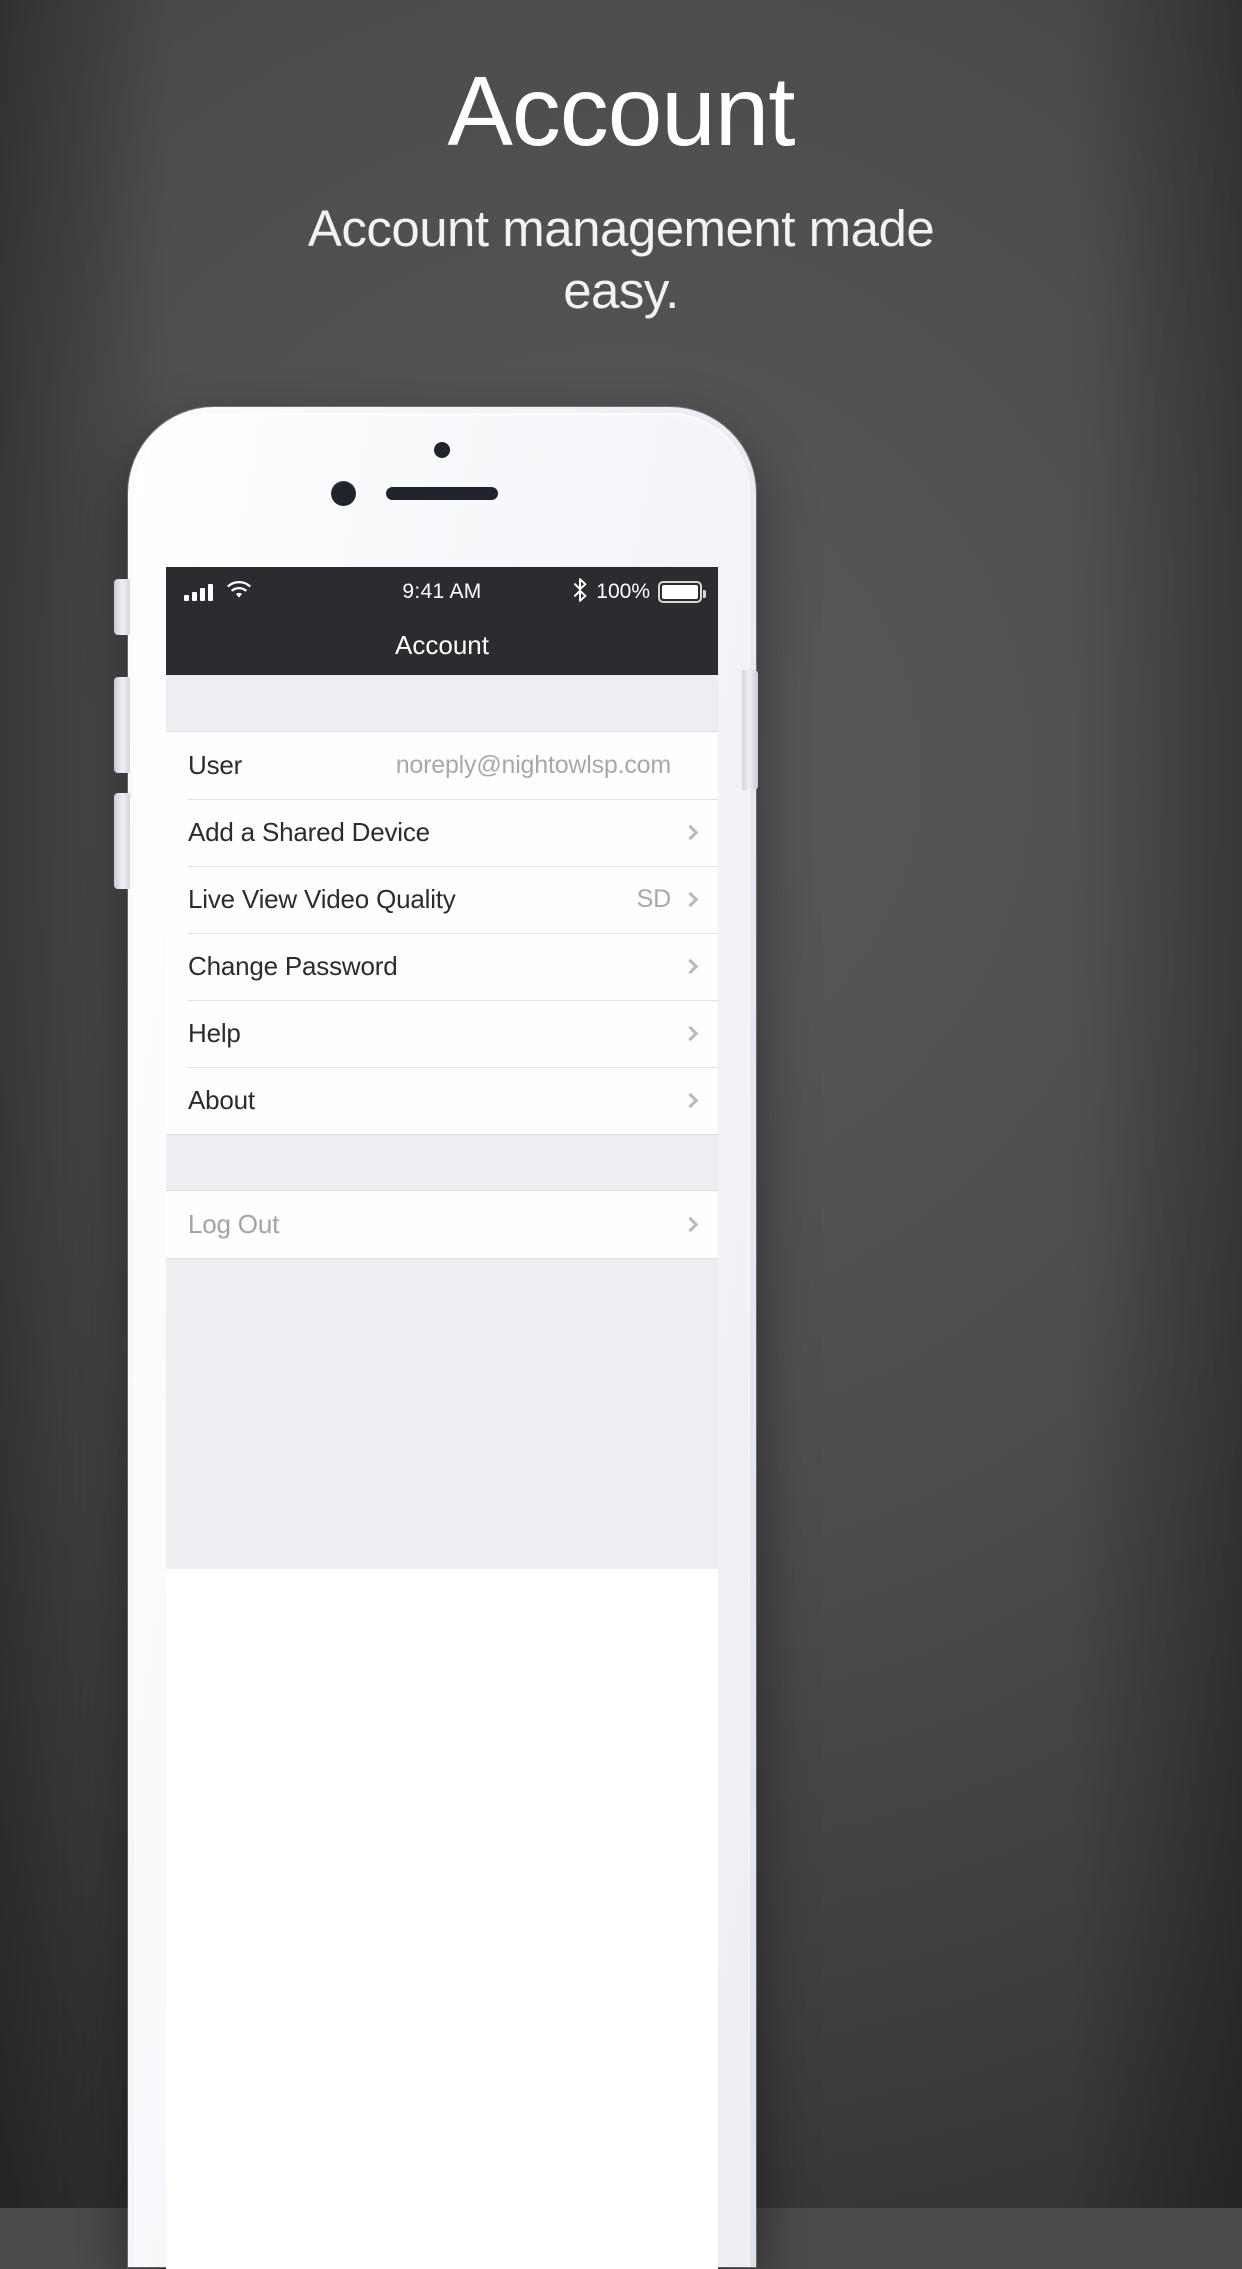  I want to click on nav-bar-title: Account, so click(442, 645).